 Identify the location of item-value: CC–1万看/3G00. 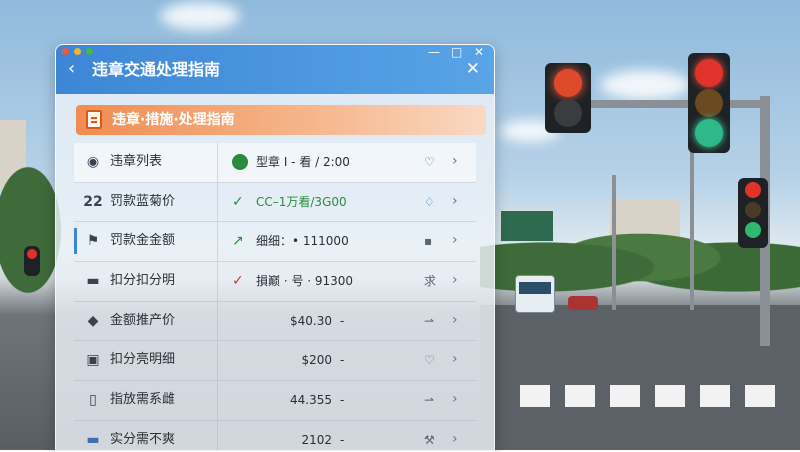
(301, 201).